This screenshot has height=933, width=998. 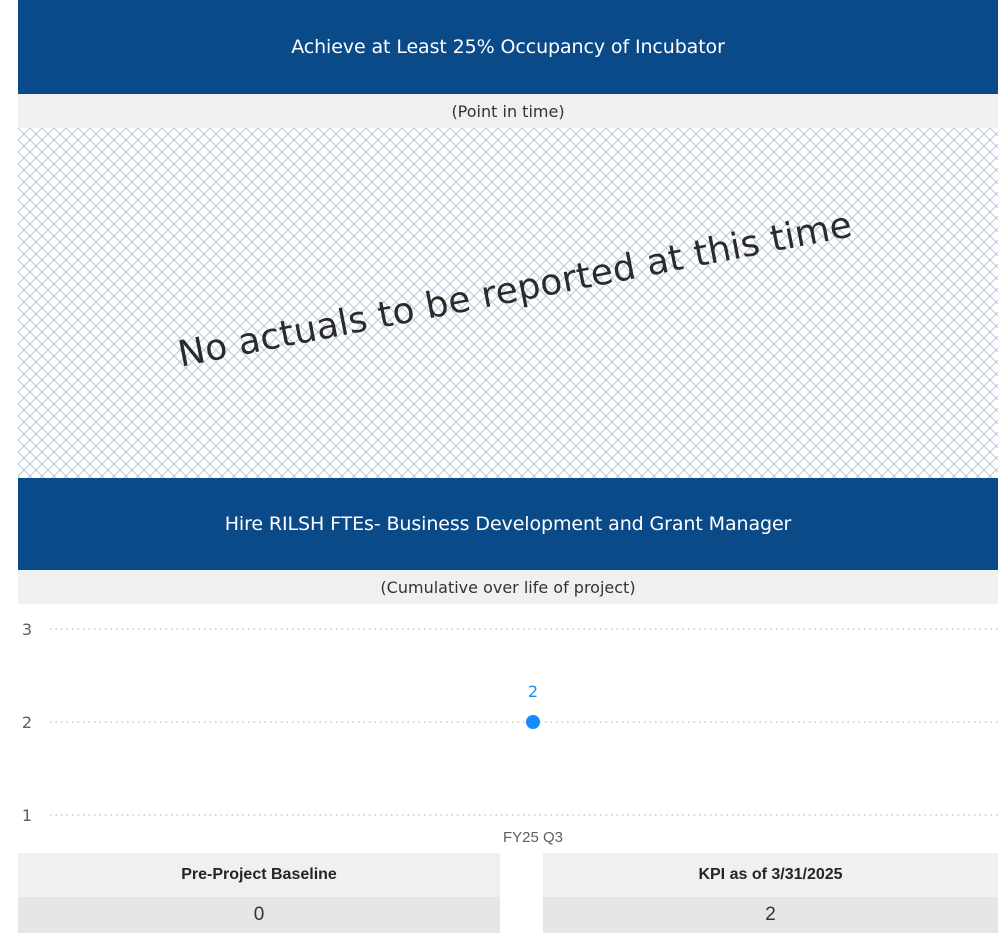 What do you see at coordinates (533, 691) in the screenshot?
I see `data-label: 2` at bounding box center [533, 691].